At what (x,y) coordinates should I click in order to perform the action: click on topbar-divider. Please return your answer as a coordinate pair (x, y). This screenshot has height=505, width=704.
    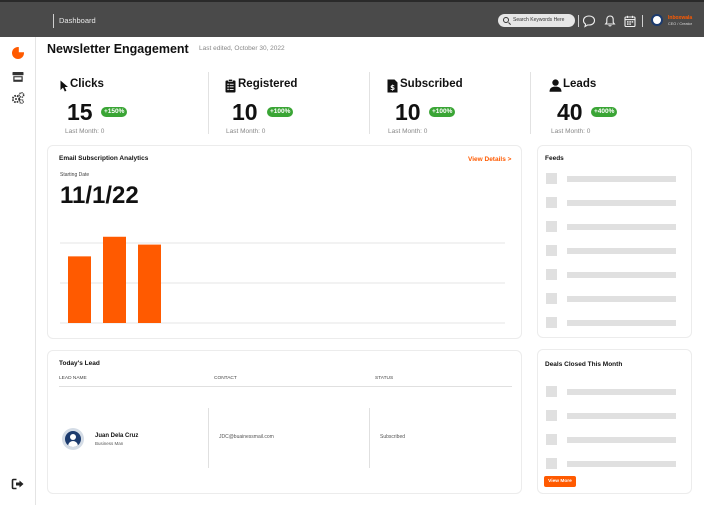
    Looking at the image, I should click on (53, 21).